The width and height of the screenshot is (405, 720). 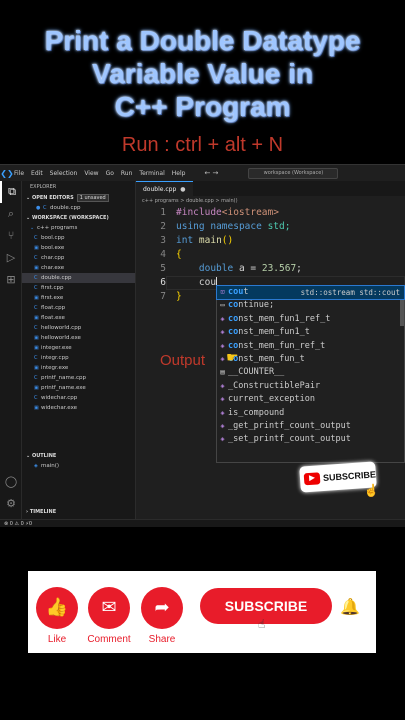 I want to click on timeline-label: TIMELINE, so click(x=43, y=512).